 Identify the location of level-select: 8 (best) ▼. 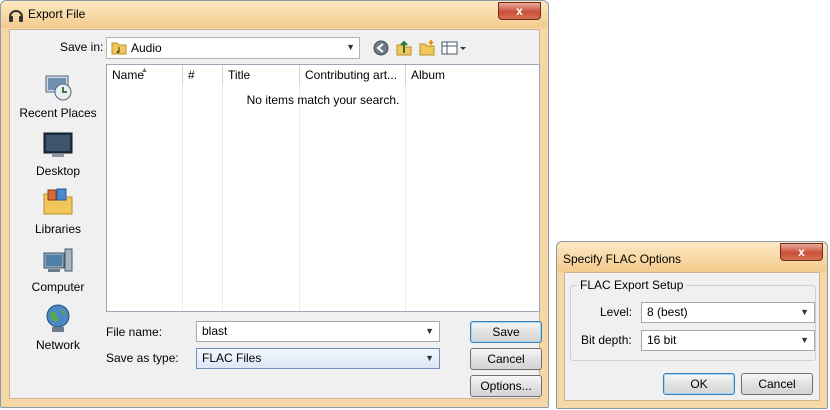
(728, 312).